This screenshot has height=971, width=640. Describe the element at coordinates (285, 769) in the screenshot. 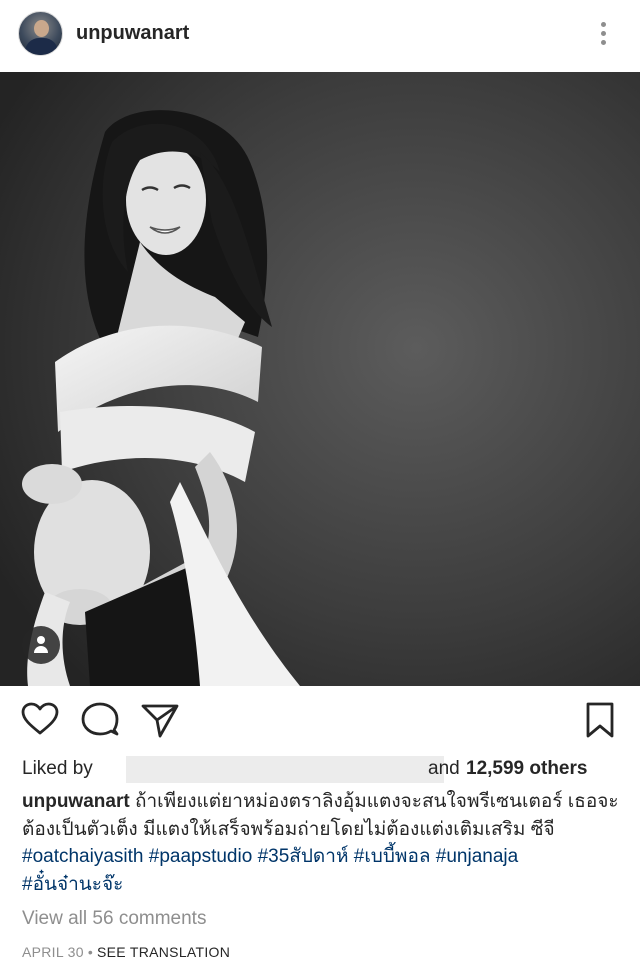

I see `redacted-username` at that location.